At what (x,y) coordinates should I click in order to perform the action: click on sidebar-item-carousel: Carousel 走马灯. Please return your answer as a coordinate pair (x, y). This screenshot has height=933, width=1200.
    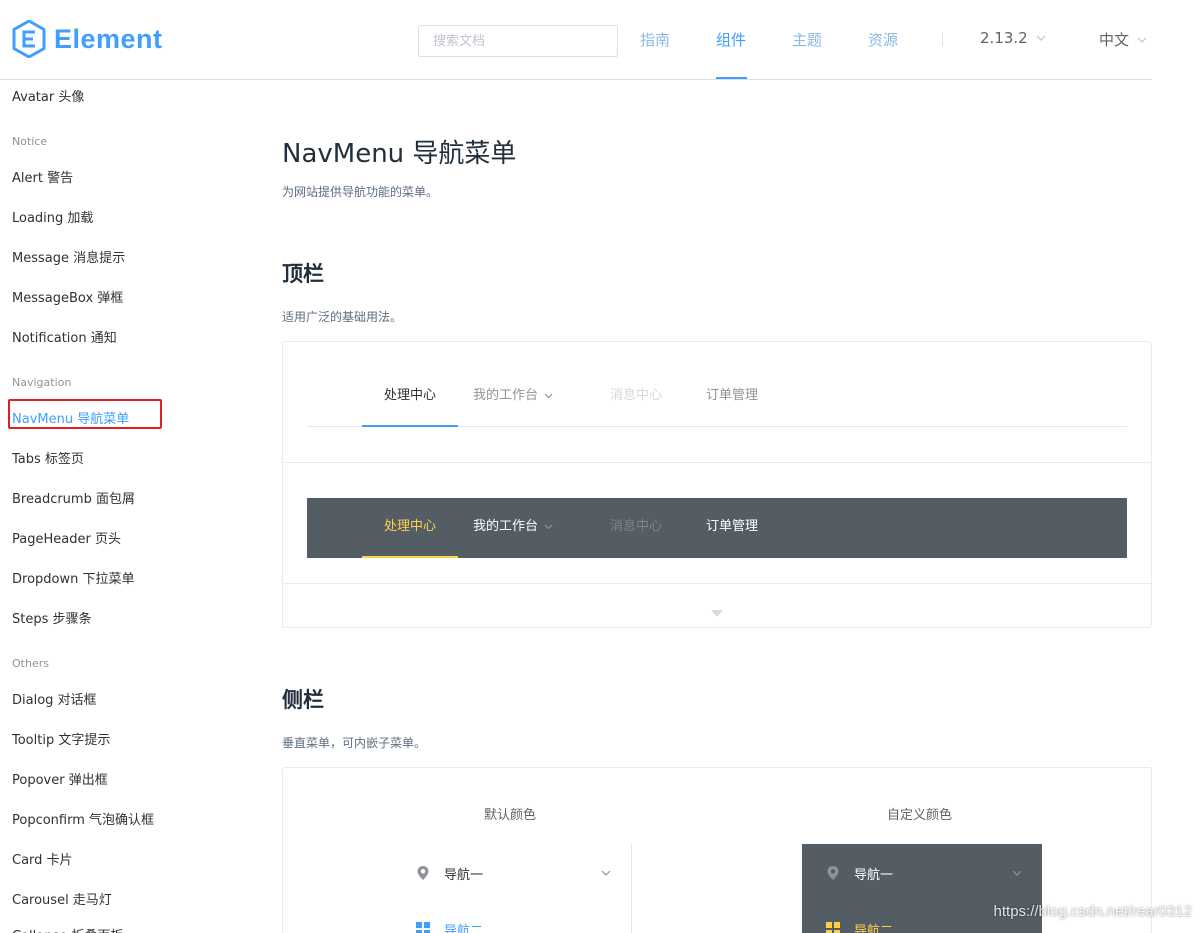
    Looking at the image, I should click on (62, 898).